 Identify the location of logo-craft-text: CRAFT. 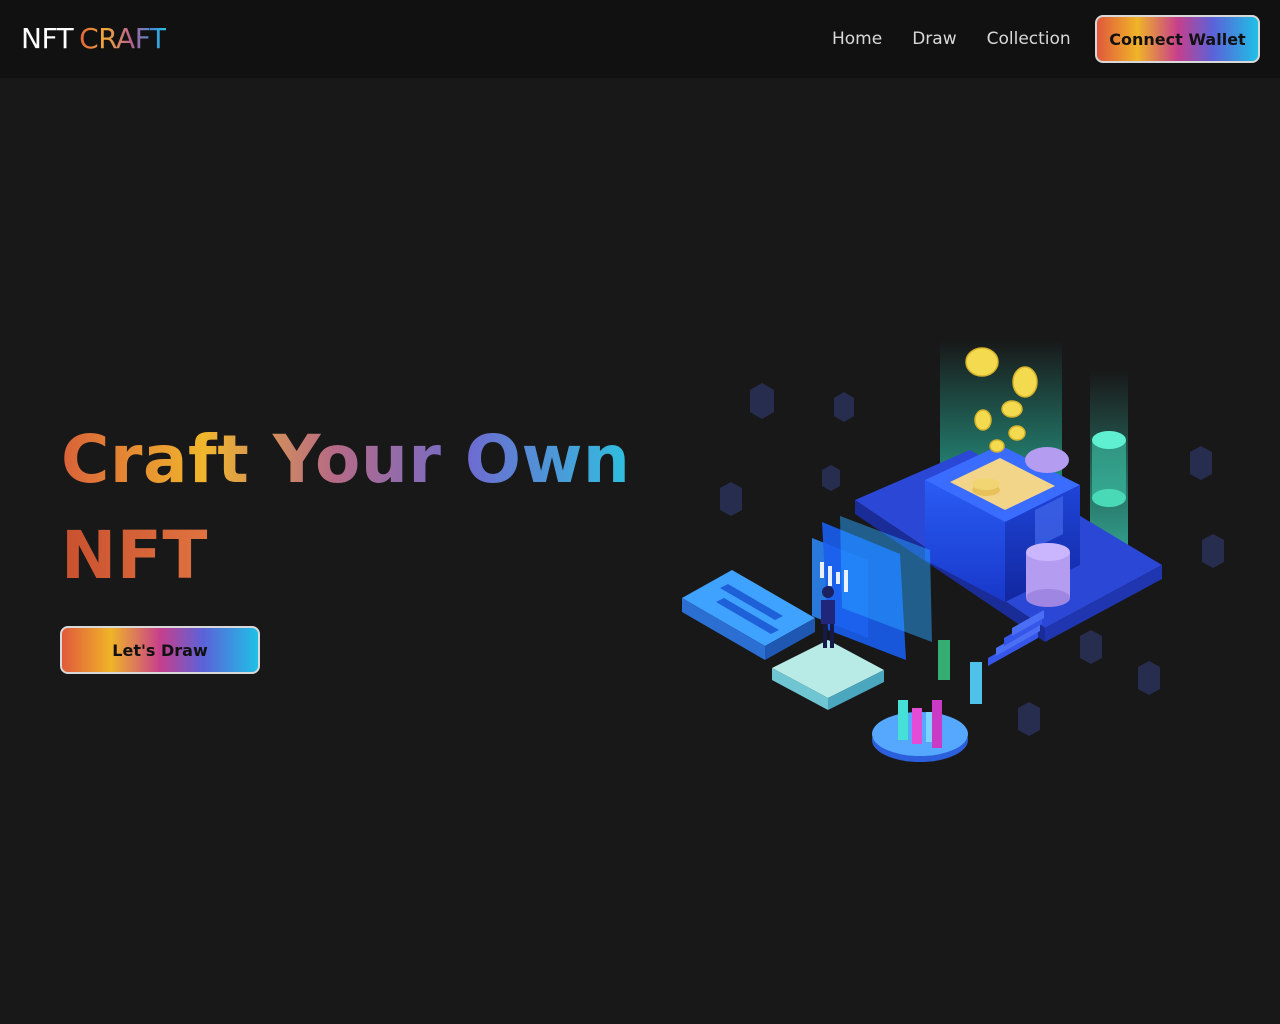
(123, 38).